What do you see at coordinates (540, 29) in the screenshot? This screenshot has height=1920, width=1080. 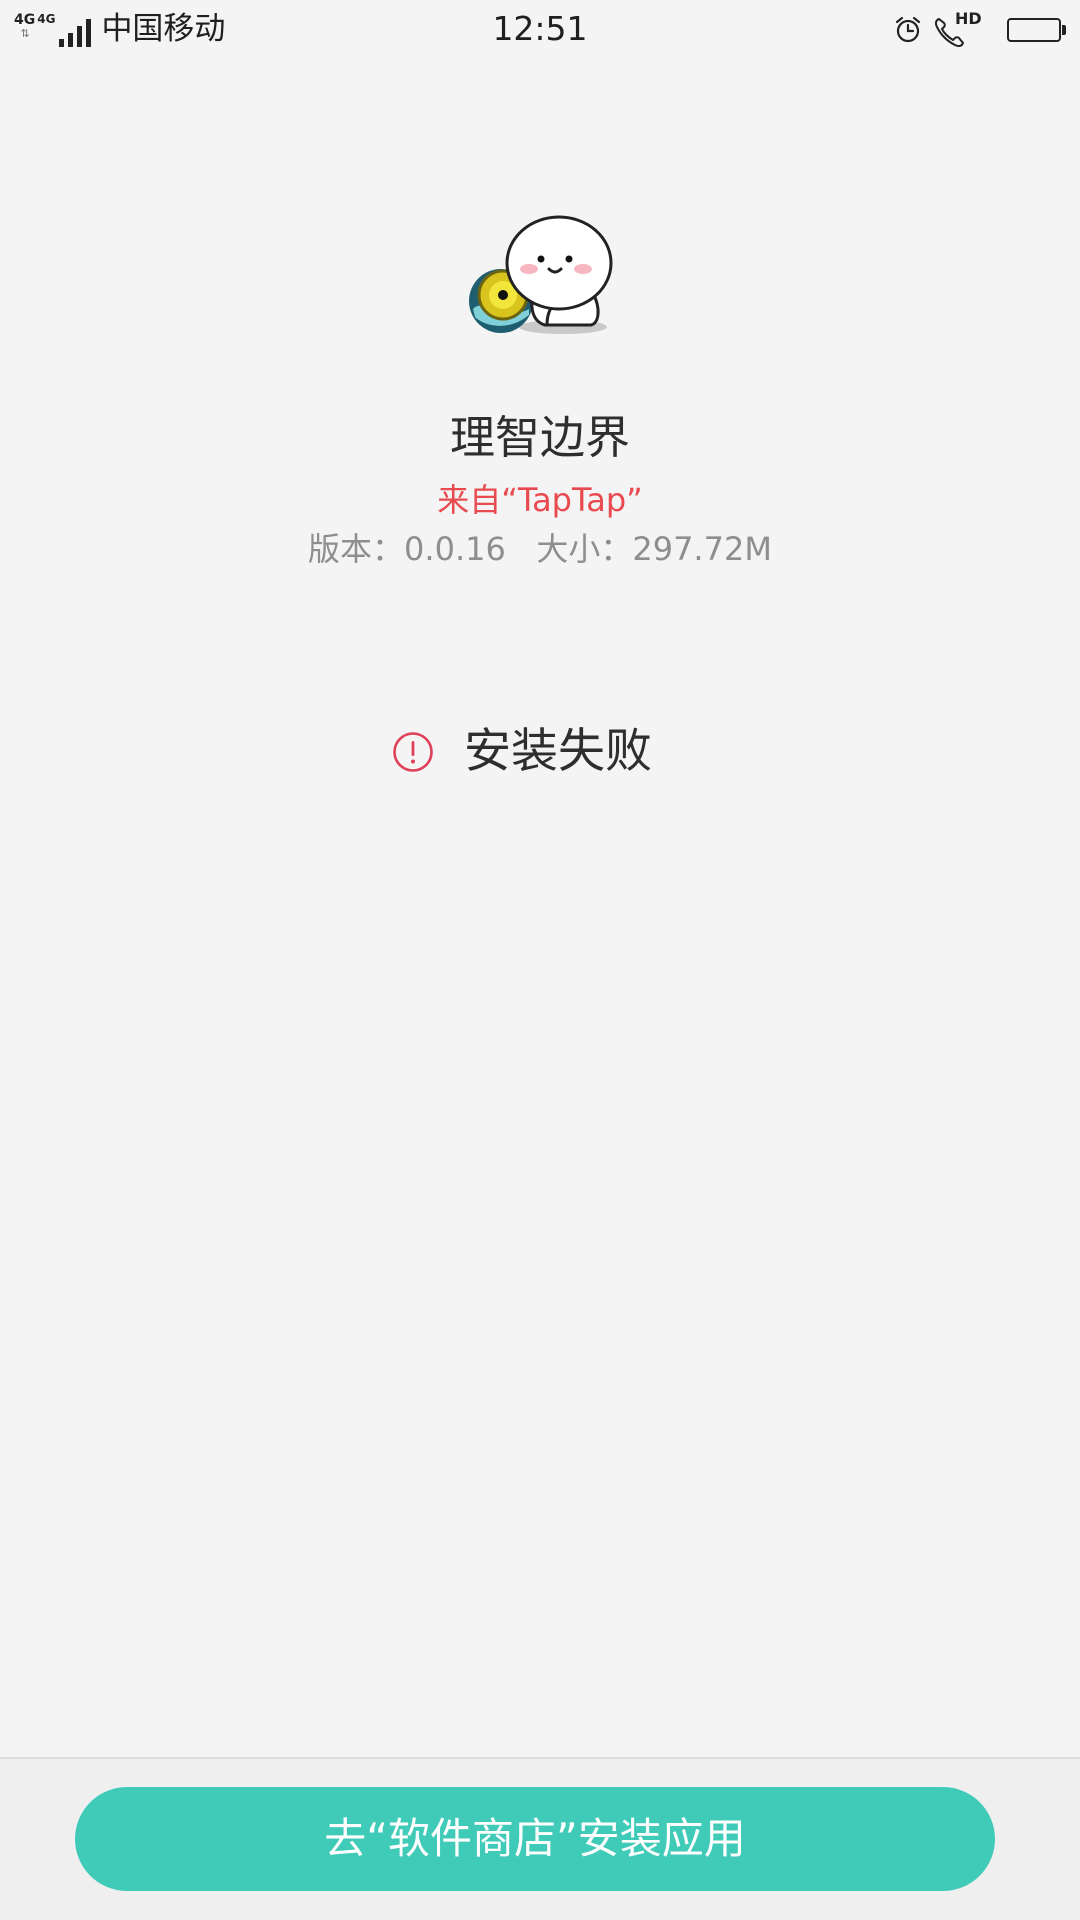 I see `status-bar: 4G ⇅ 4G 中国移动 12:51 HD` at bounding box center [540, 29].